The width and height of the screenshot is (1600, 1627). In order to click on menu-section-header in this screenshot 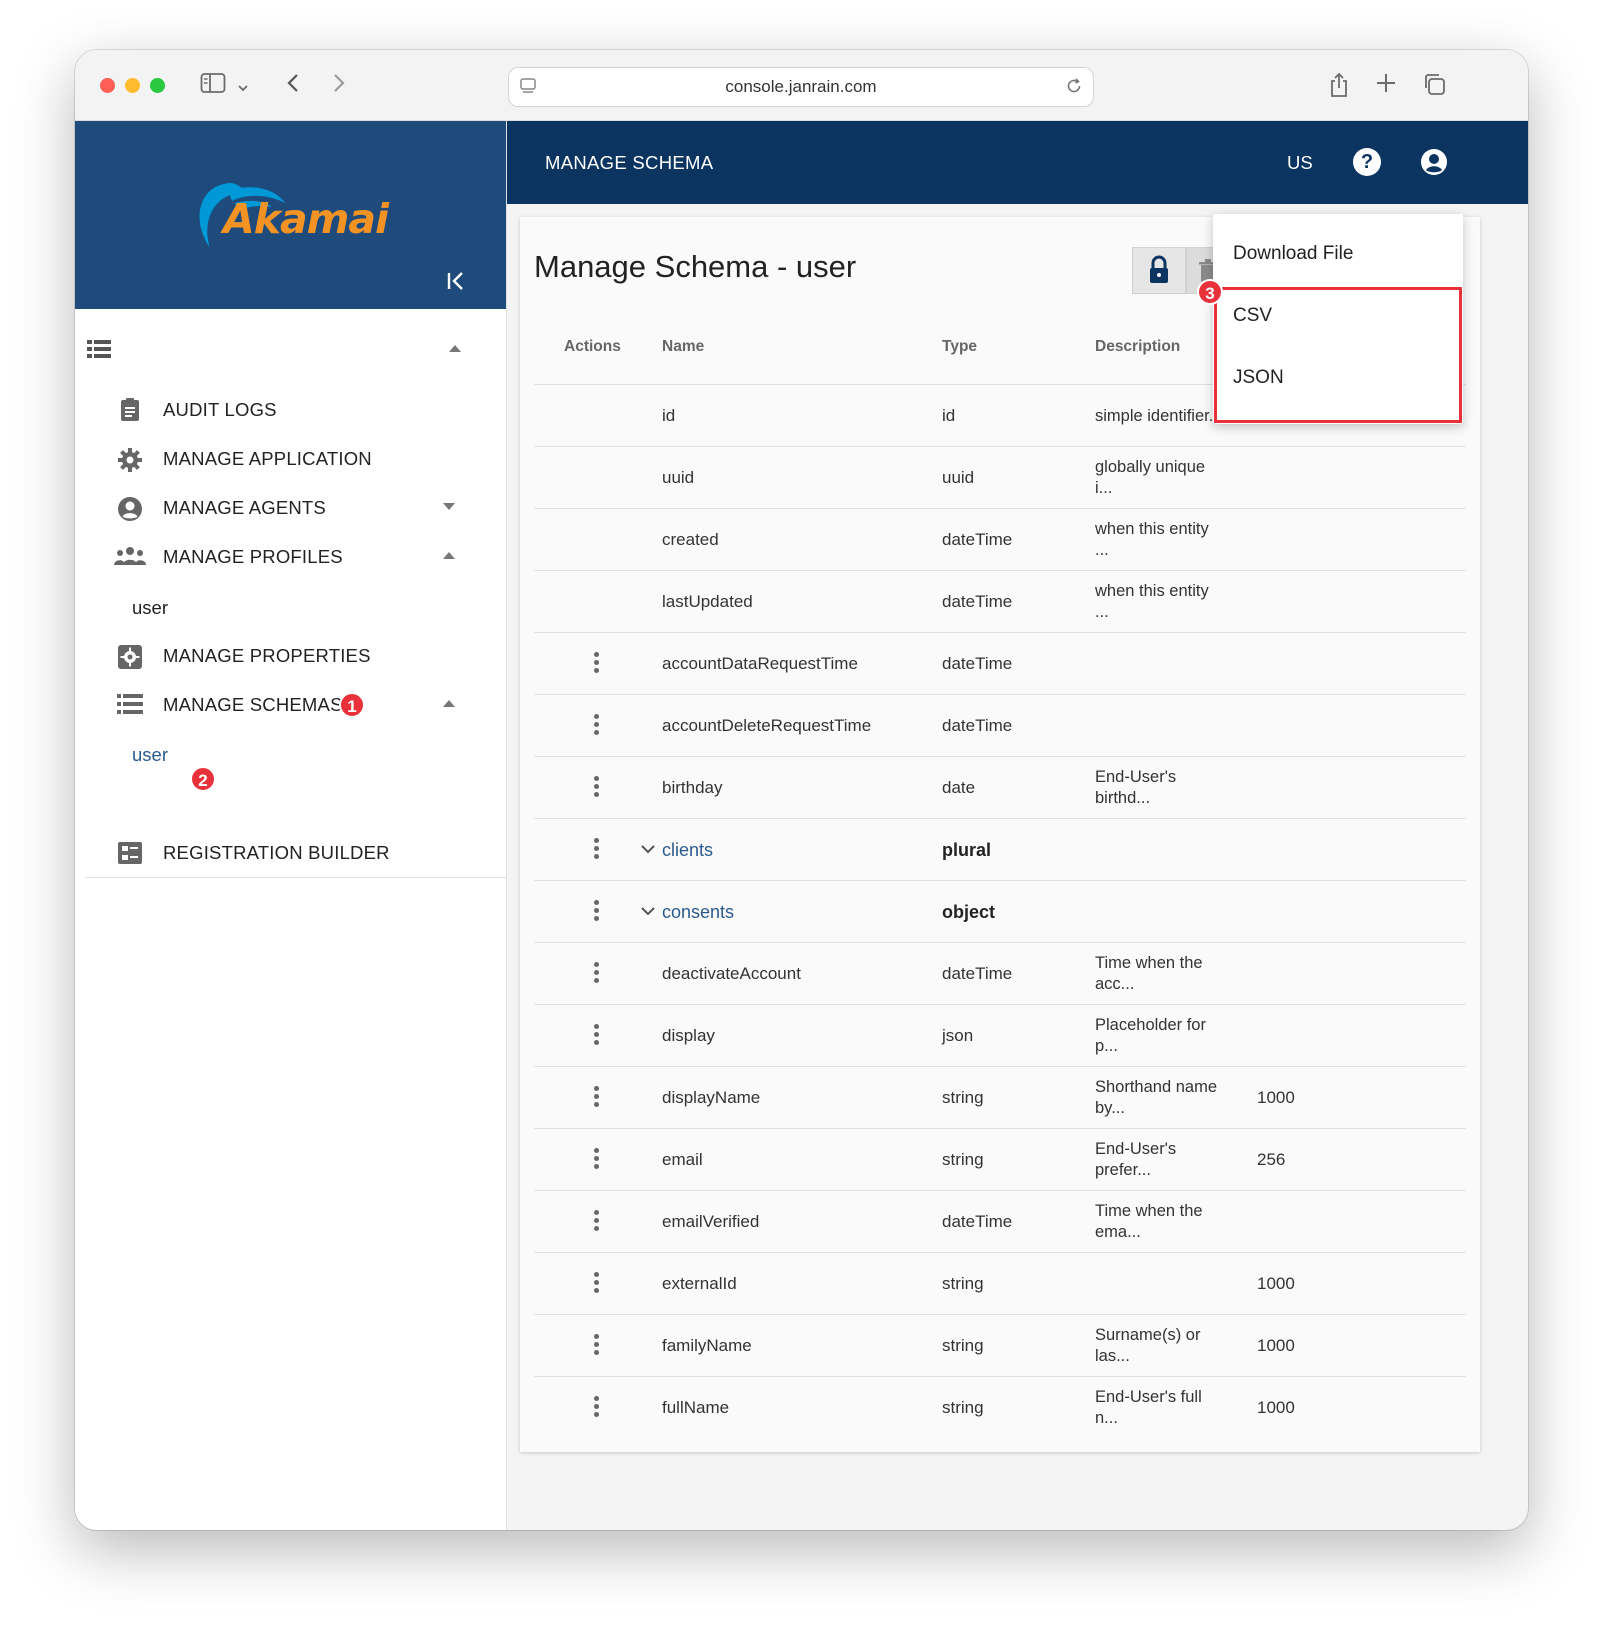, I will do `click(287, 349)`.